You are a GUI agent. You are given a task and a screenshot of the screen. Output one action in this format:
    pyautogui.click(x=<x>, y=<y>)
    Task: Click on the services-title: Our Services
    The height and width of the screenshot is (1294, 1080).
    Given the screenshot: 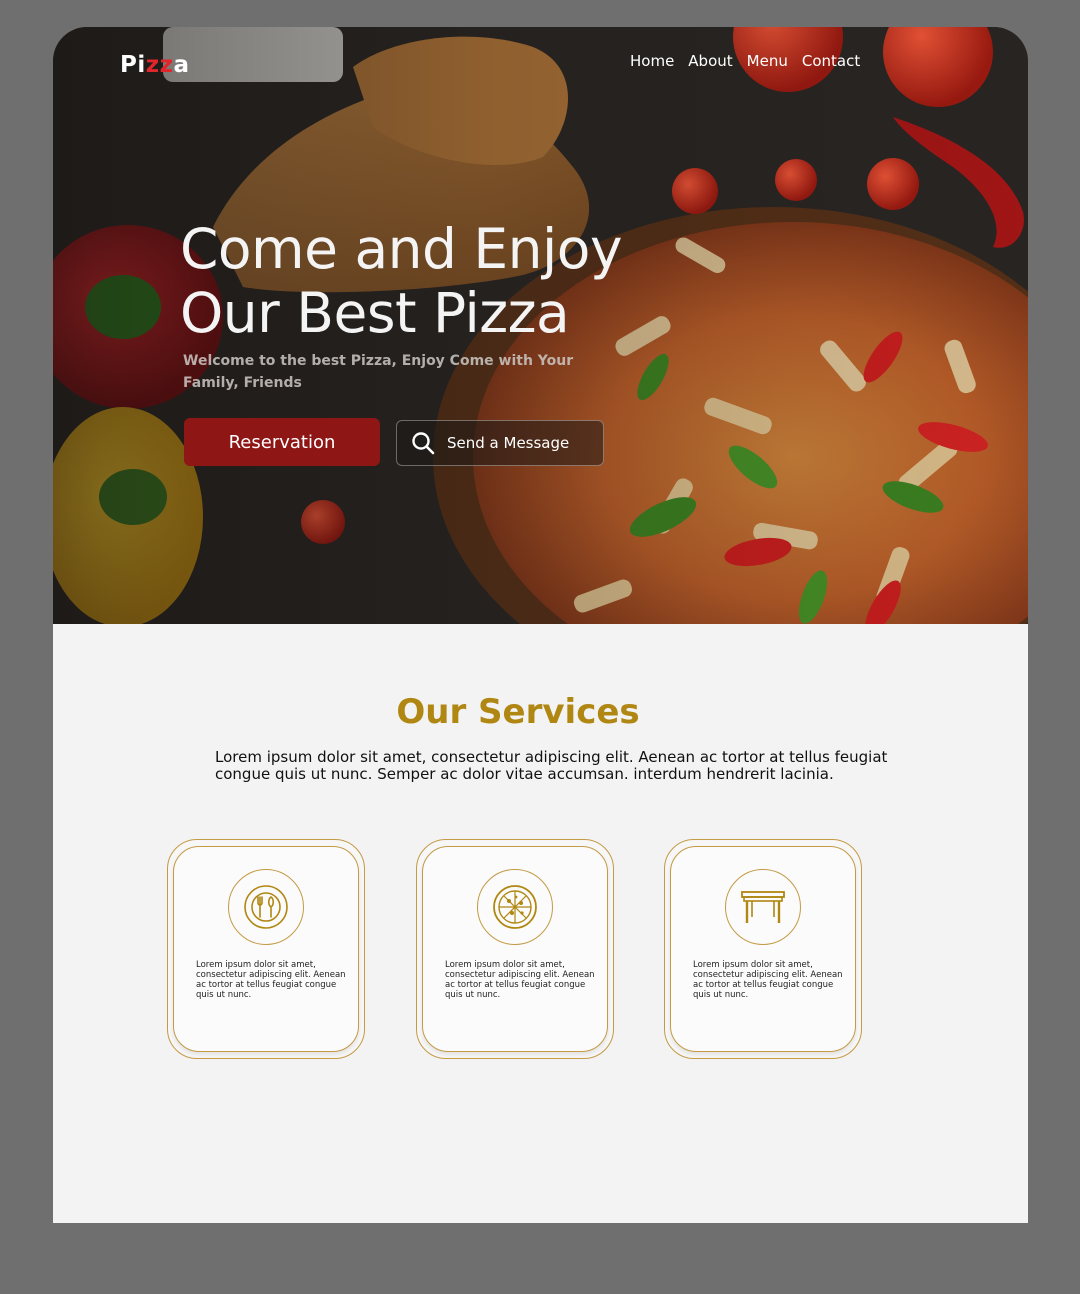 What is the action you would take?
    pyautogui.click(x=518, y=712)
    